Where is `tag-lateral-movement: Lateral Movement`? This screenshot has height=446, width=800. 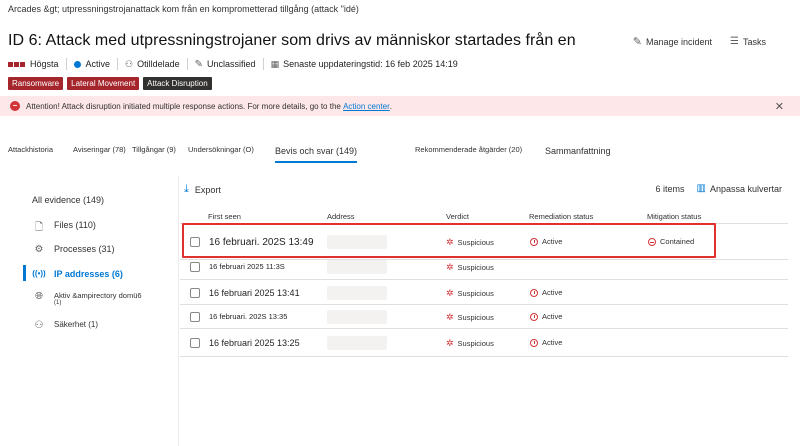
tag-lateral-movement: Lateral Movement is located at coordinates (103, 83).